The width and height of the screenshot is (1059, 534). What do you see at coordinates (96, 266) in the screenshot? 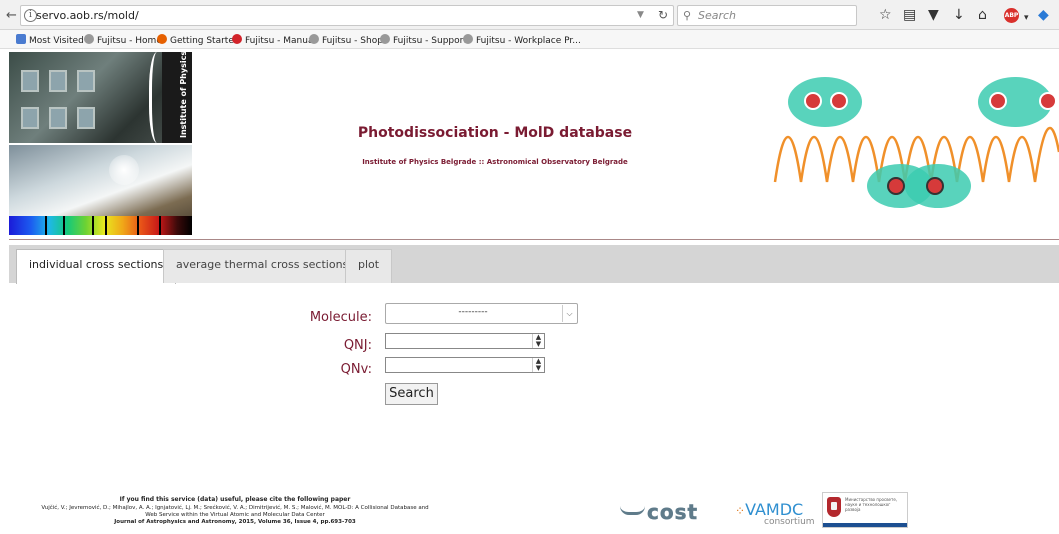
I see `tab-individual-cross-sections: individual cross sections` at bounding box center [96, 266].